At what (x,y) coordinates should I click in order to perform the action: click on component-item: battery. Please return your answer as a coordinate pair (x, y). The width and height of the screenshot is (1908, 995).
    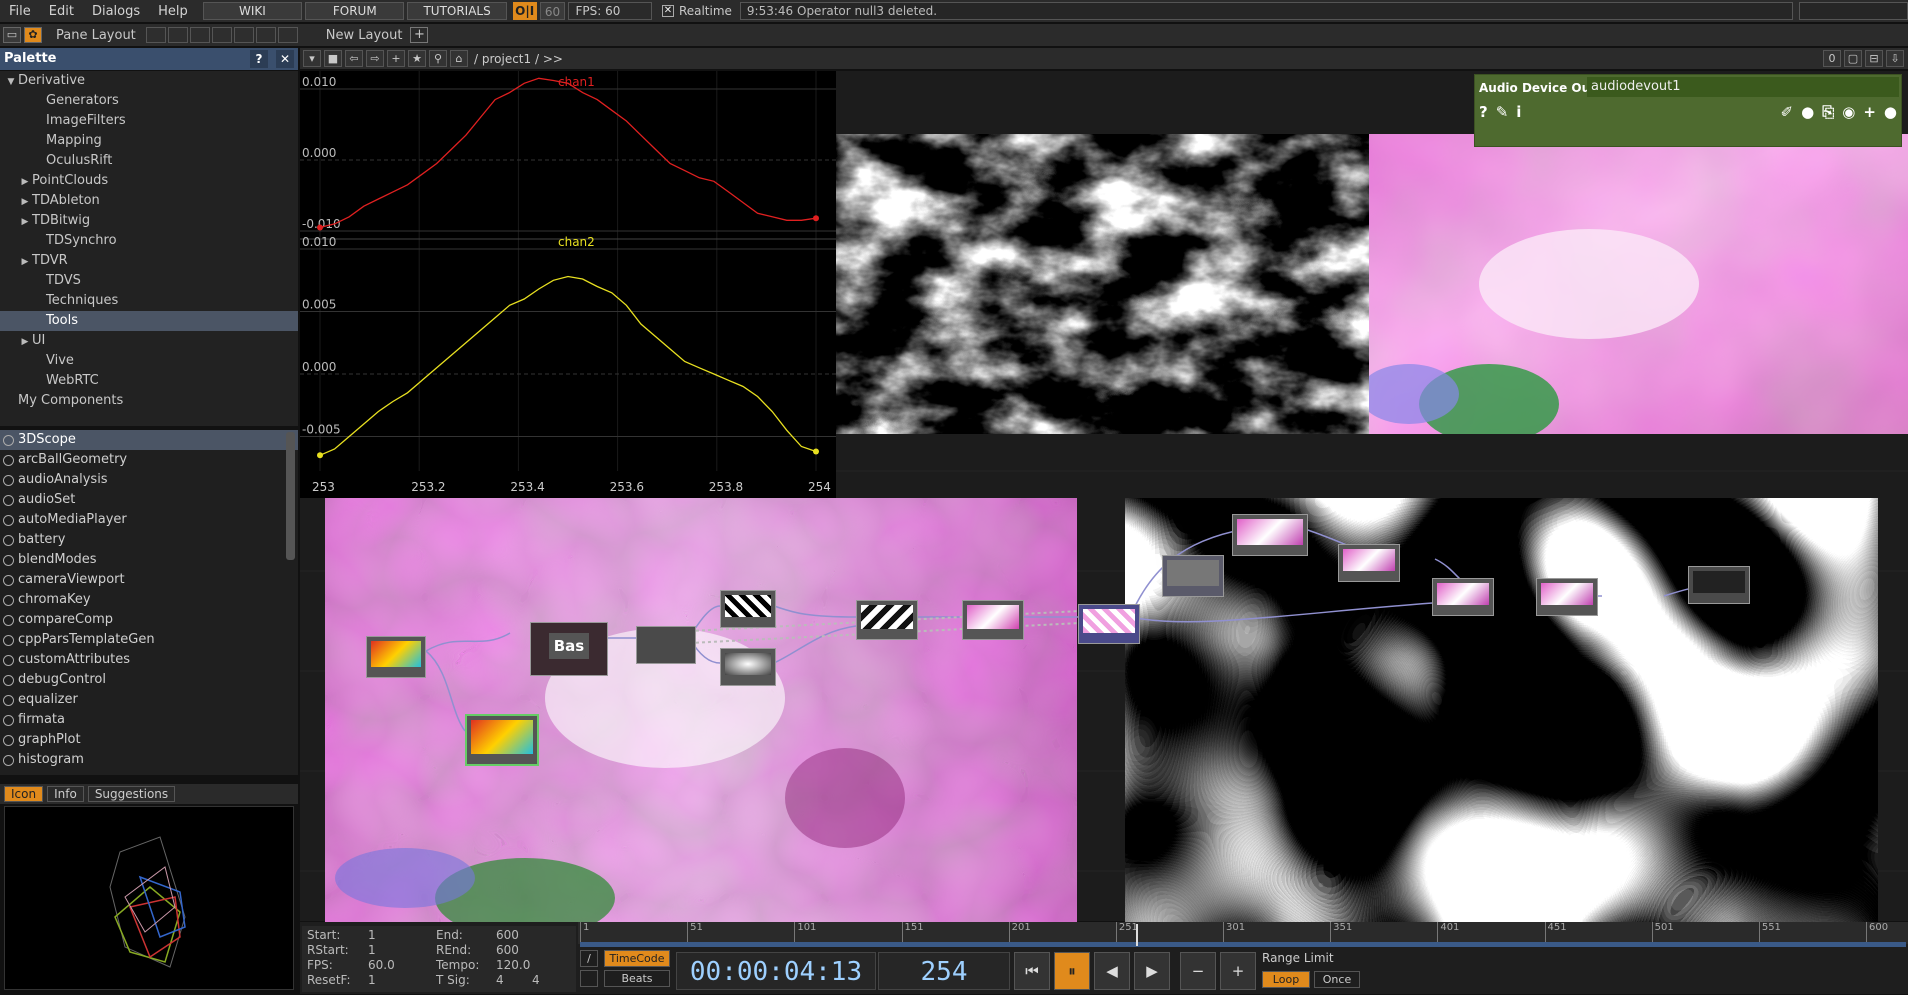
    Looking at the image, I should click on (149, 540).